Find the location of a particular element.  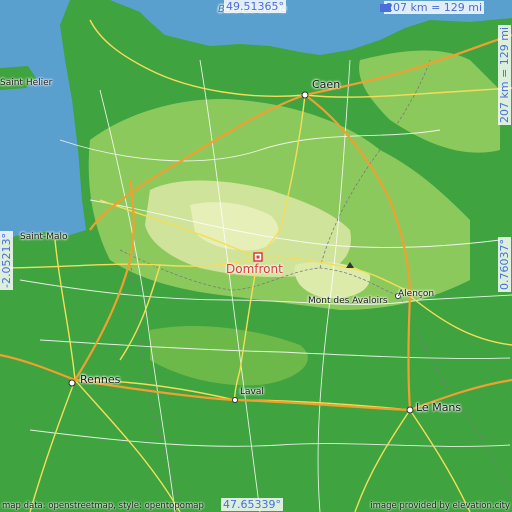

label-domfront: Domfront is located at coordinates (254, 269).